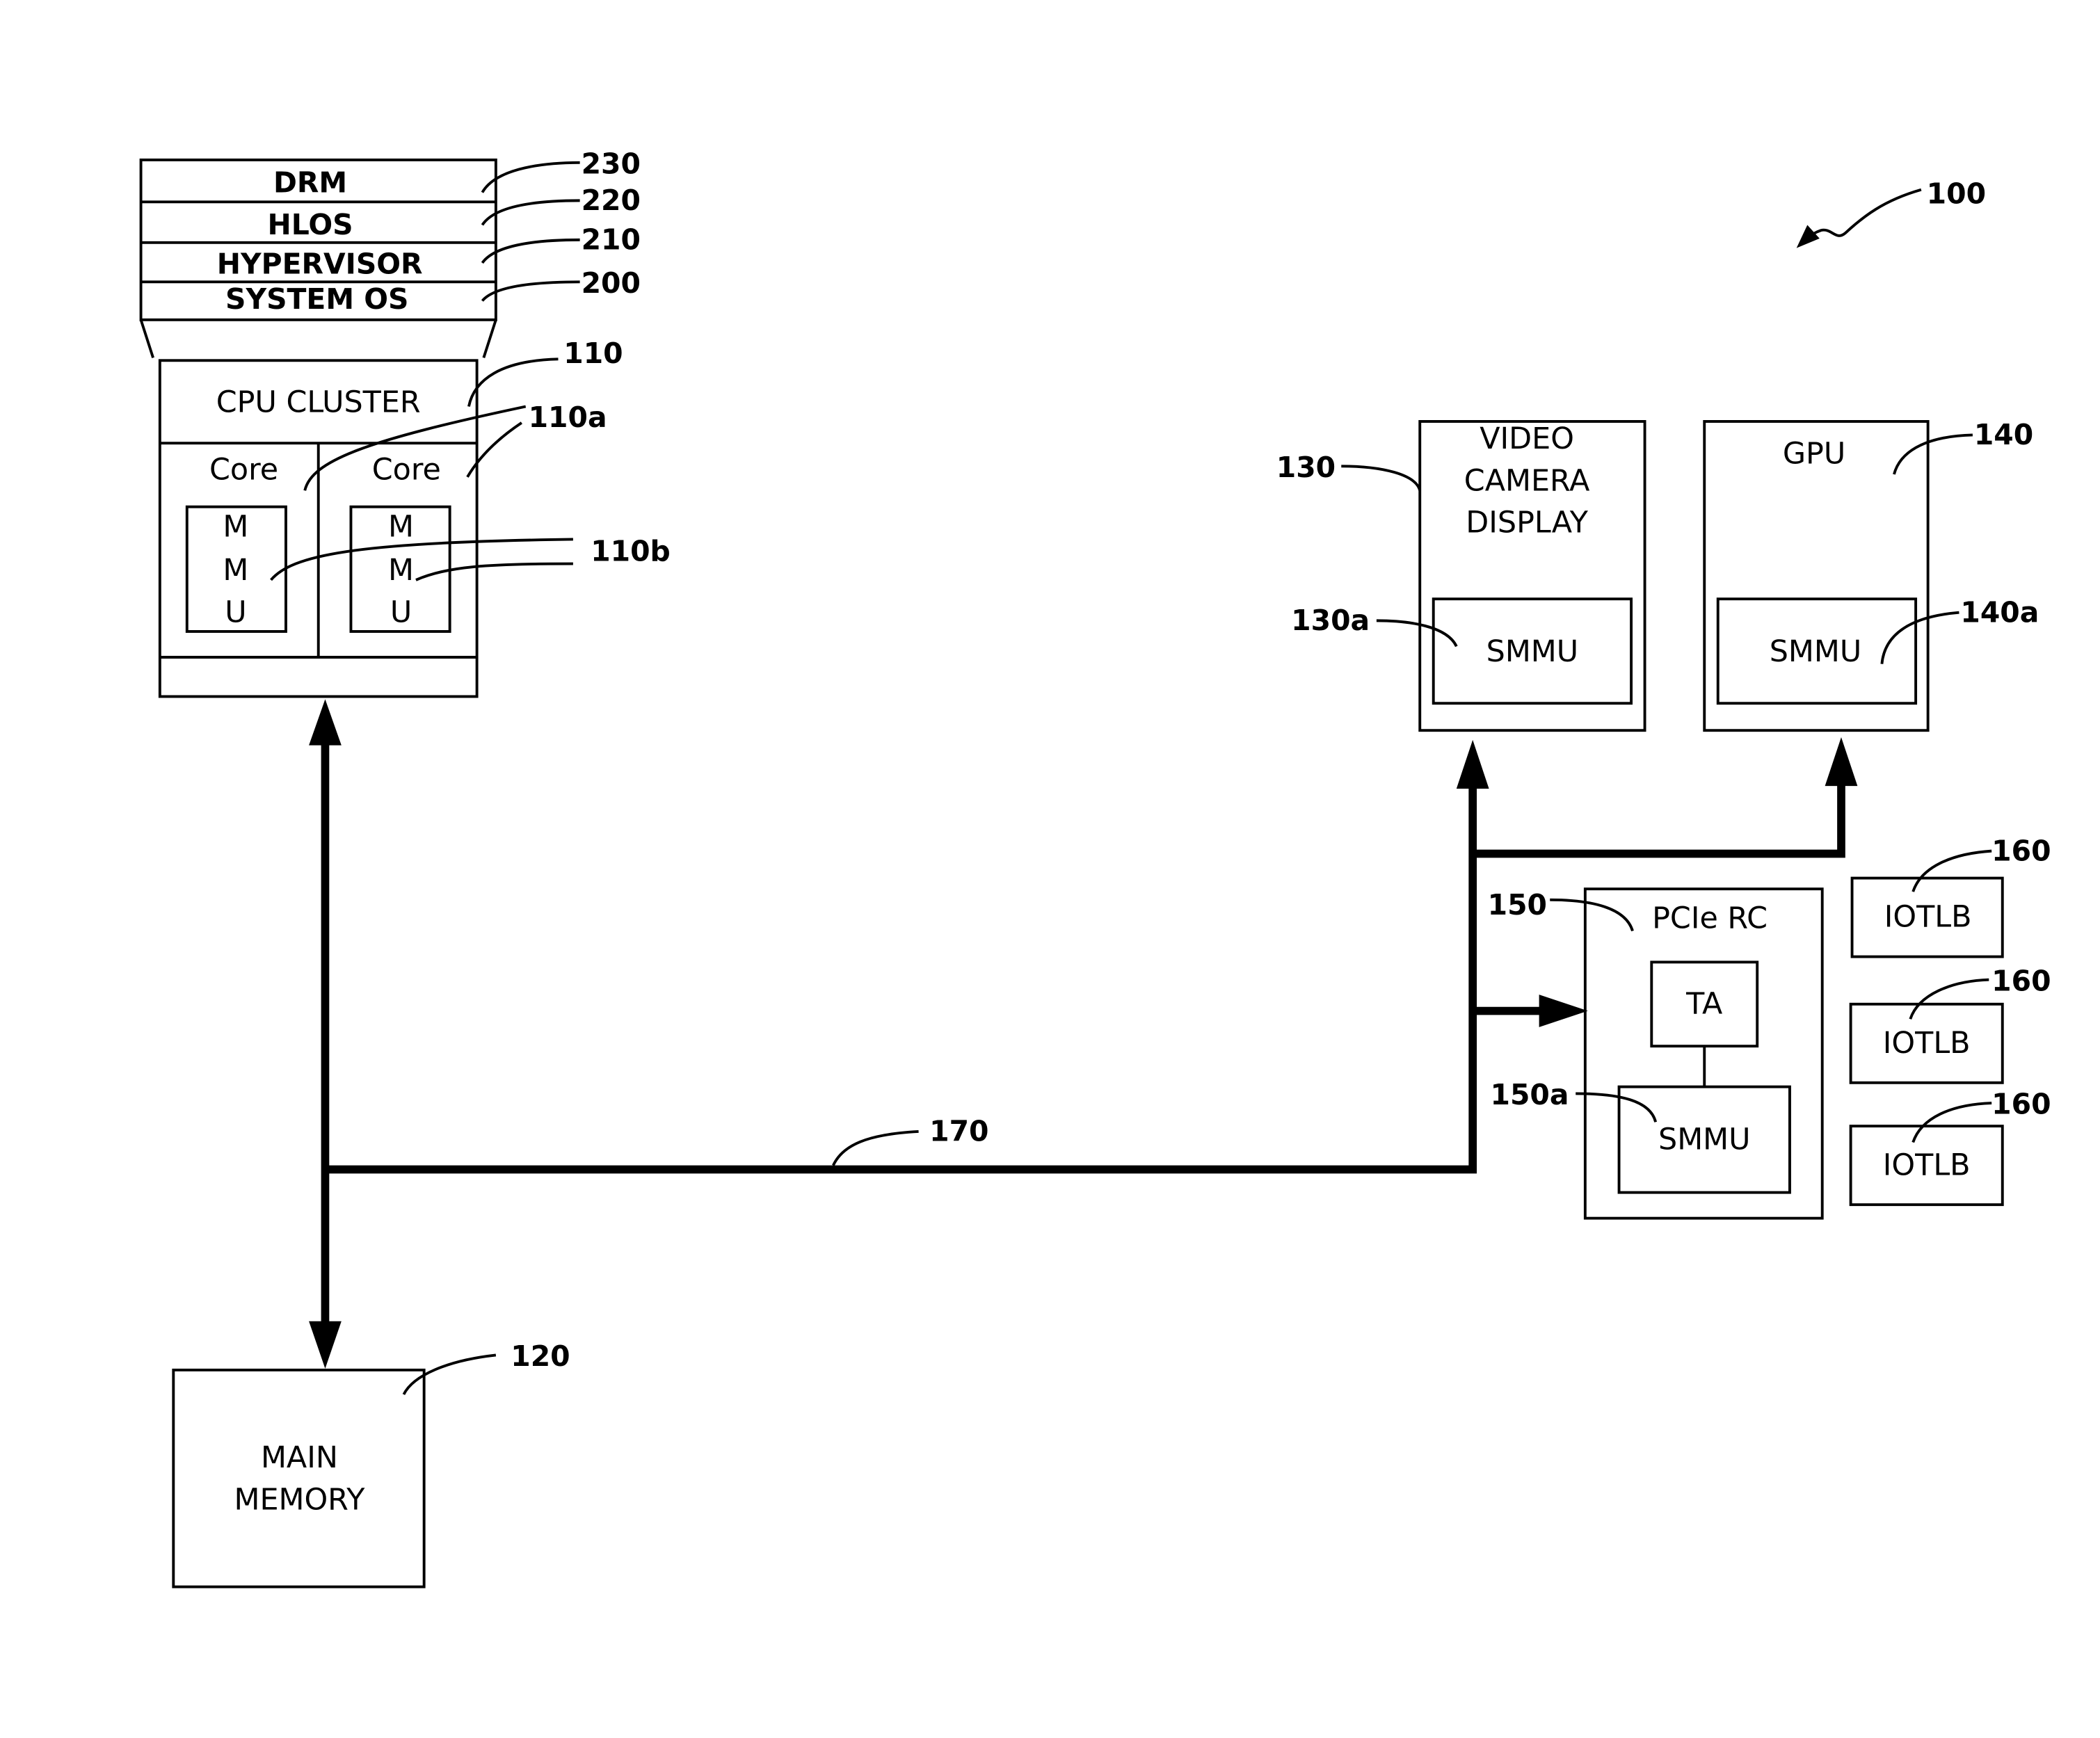  What do you see at coordinates (1517, 905) in the screenshot?
I see `ref-150: 150` at bounding box center [1517, 905].